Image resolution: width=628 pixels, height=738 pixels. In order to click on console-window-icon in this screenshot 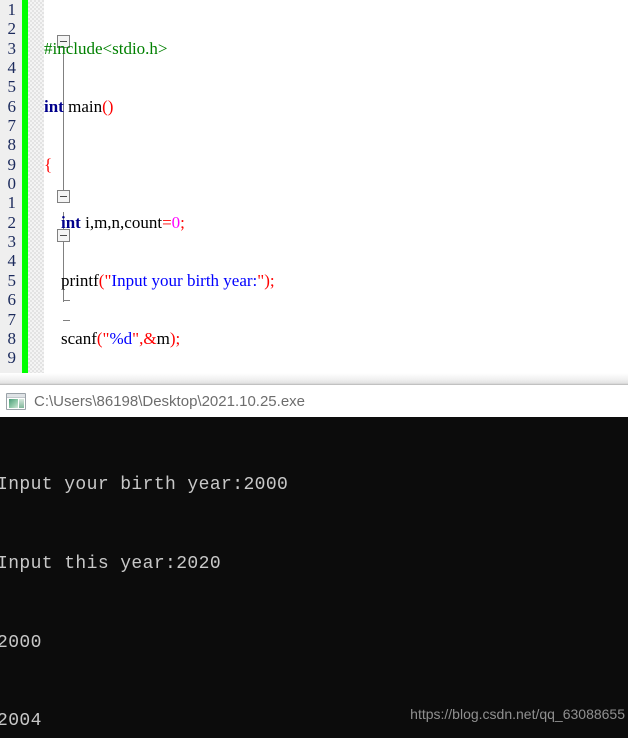, I will do `click(16, 401)`.